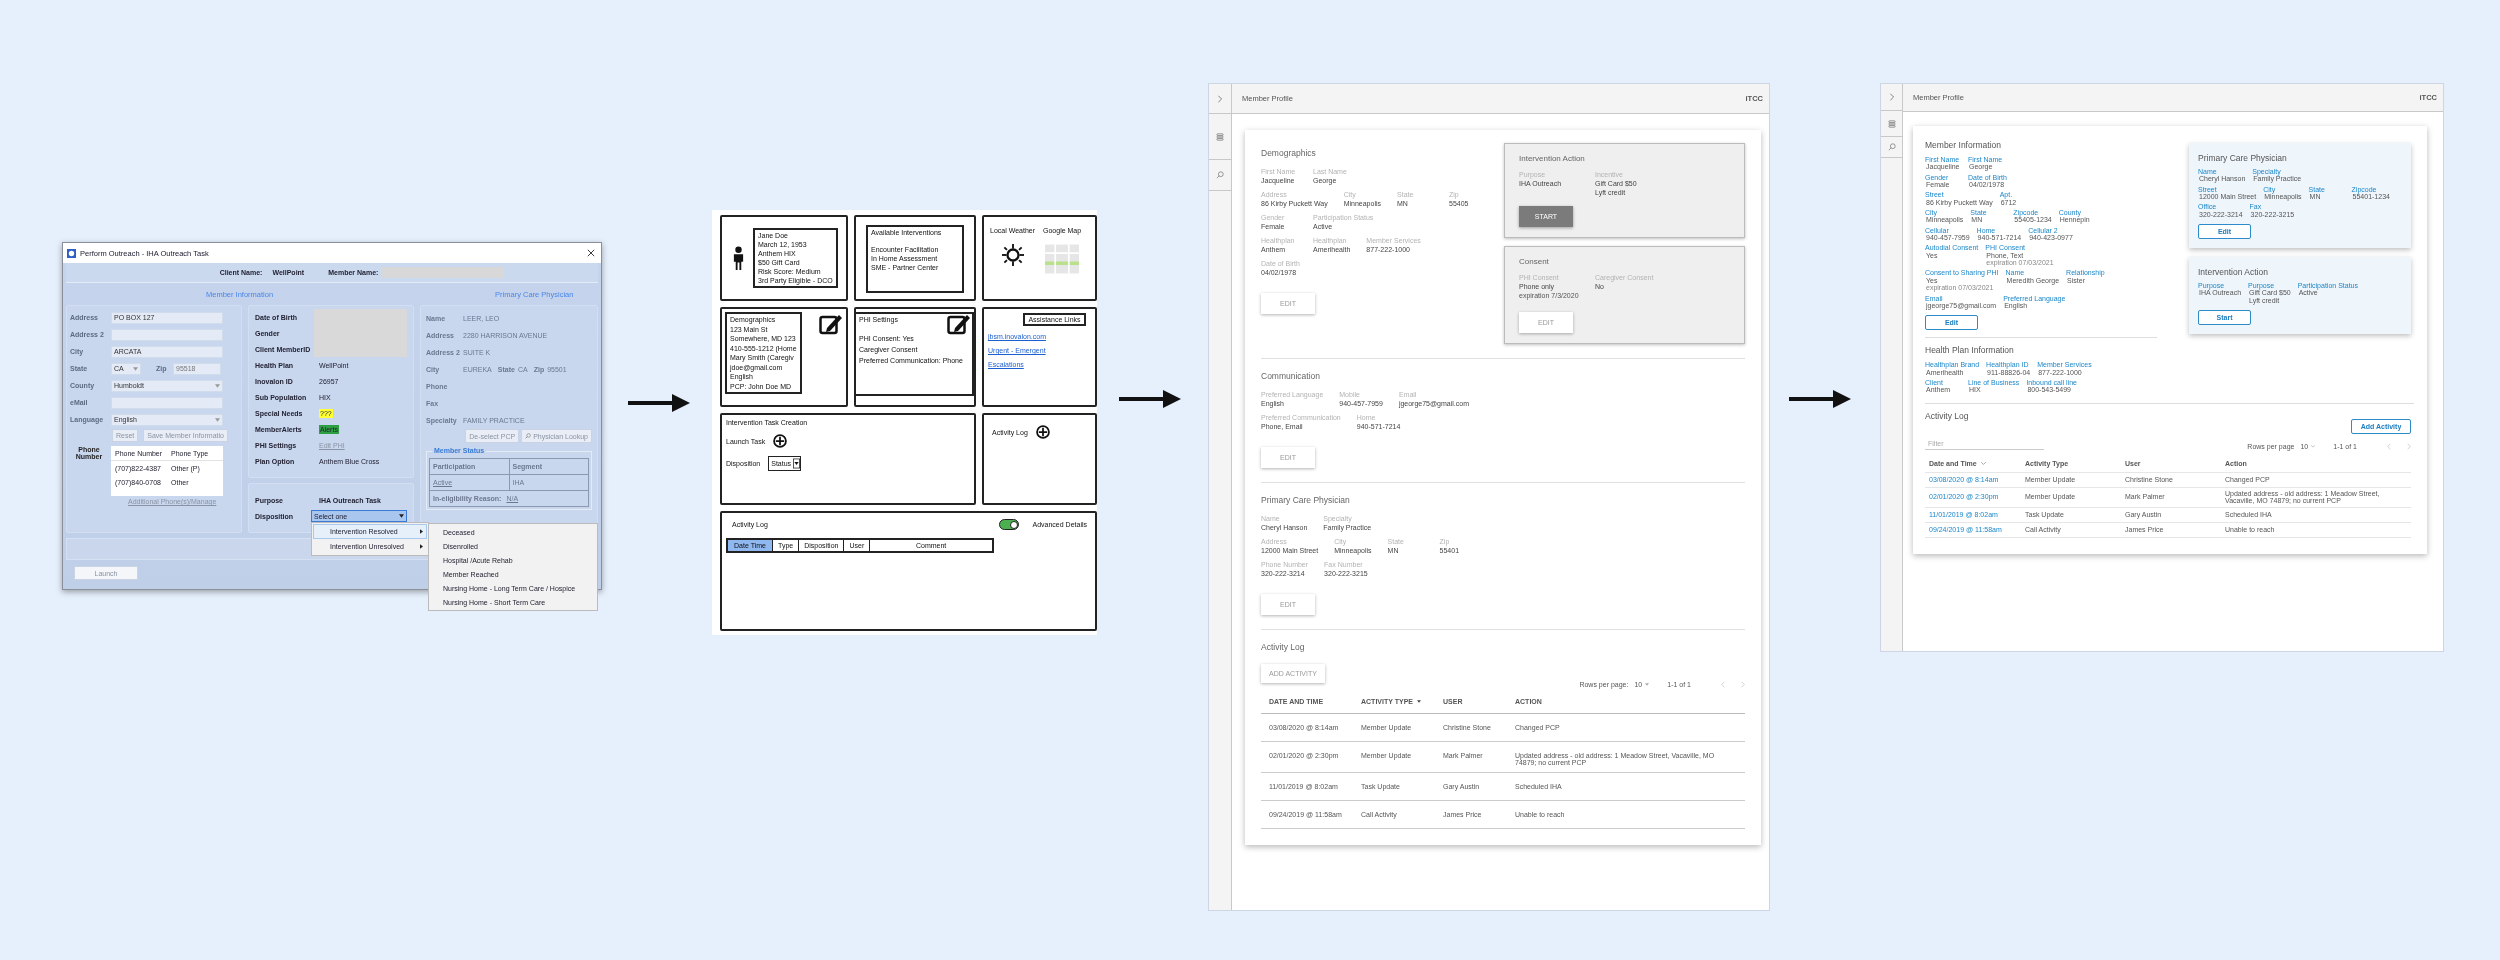 The width and height of the screenshot is (2500, 960). Describe the element at coordinates (1012, 255) in the screenshot. I see `sun-icon` at that location.